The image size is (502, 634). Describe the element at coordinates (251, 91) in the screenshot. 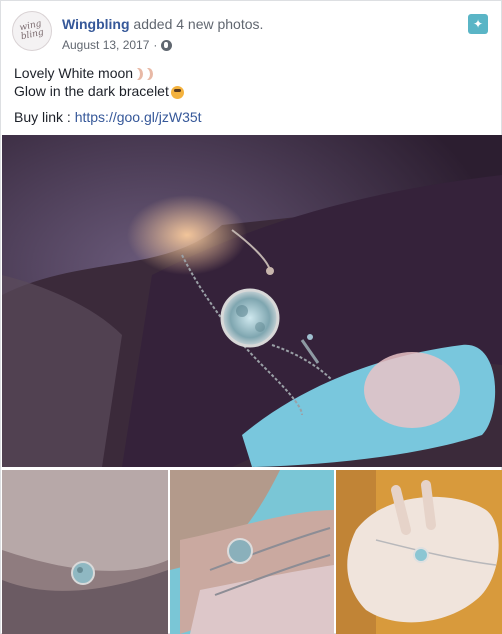

I see `post-text-line2: Glow in the dark bracelet` at that location.